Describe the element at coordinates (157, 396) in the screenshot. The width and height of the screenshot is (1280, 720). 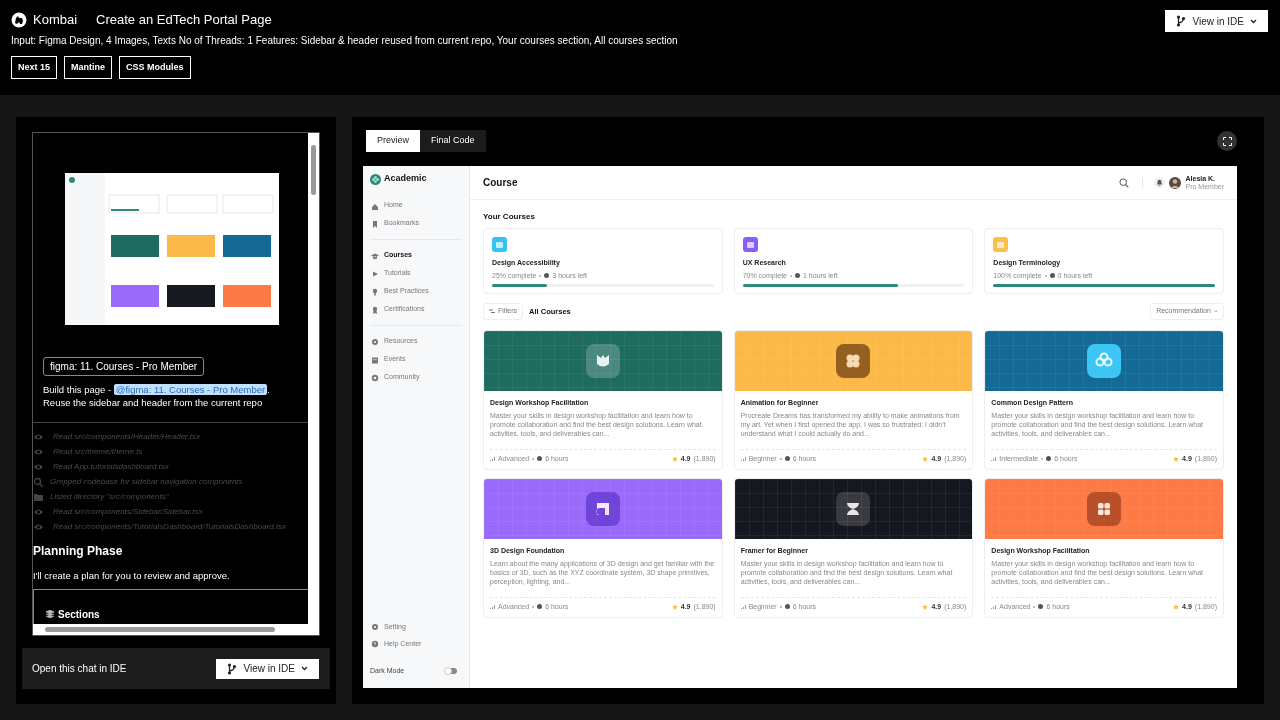
I see `user-message: Build this page - @figma: 11. Courses - Pro Member . Reuse the sidebar and header from the current repo` at that location.